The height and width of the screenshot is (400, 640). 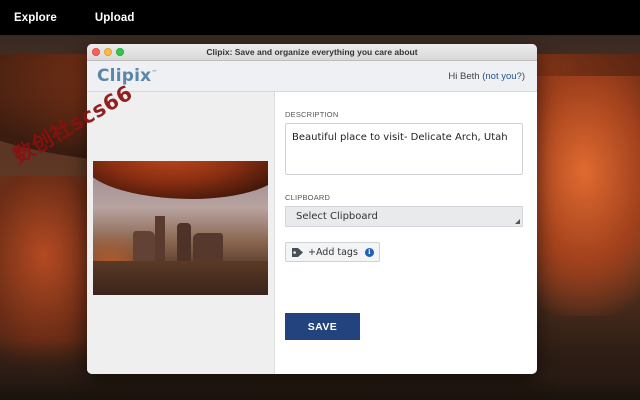 I want to click on background-glow-right, so click(x=580, y=196).